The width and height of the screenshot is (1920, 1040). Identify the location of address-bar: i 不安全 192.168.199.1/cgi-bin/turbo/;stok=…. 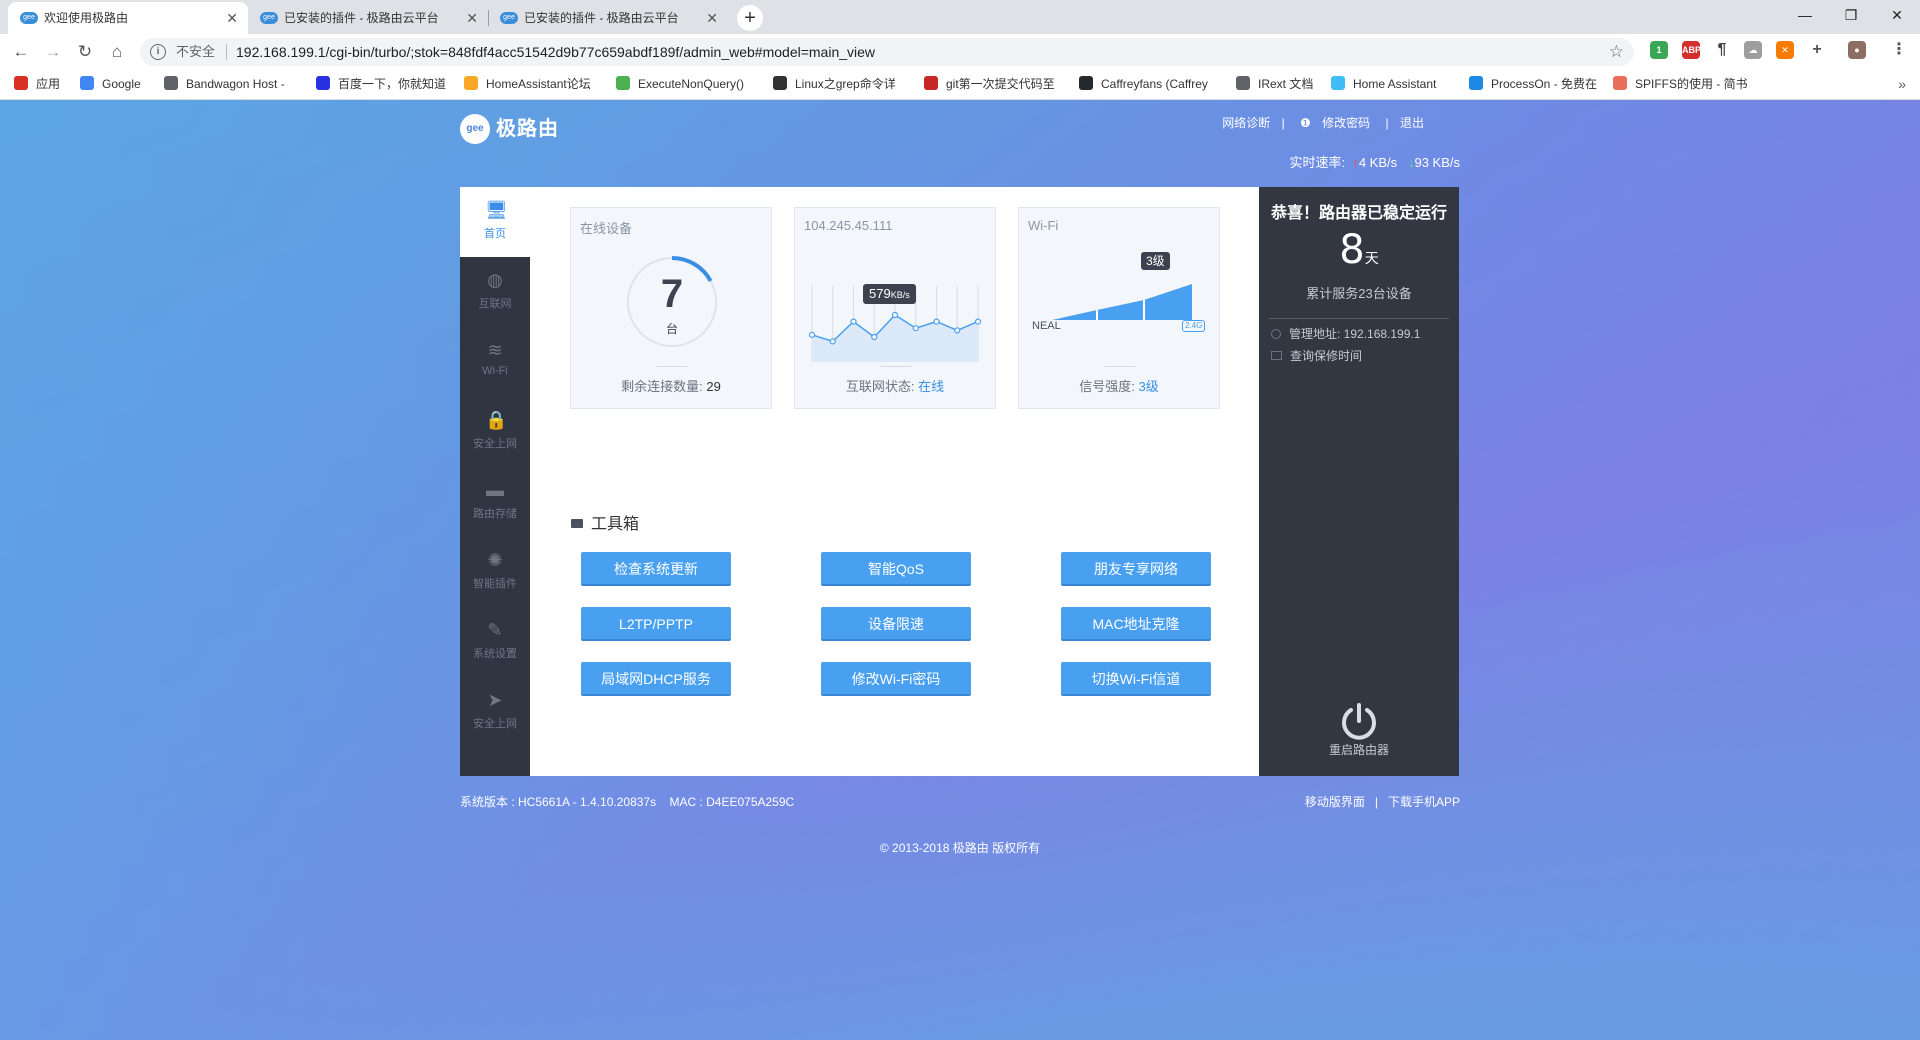
(887, 52).